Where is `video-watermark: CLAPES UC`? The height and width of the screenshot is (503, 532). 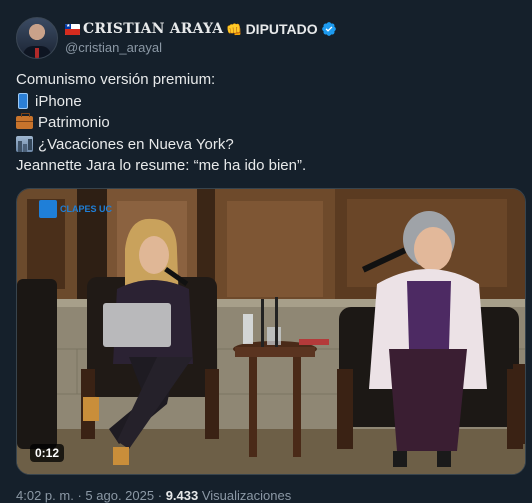
video-watermark: CLAPES UC is located at coordinates (75, 209).